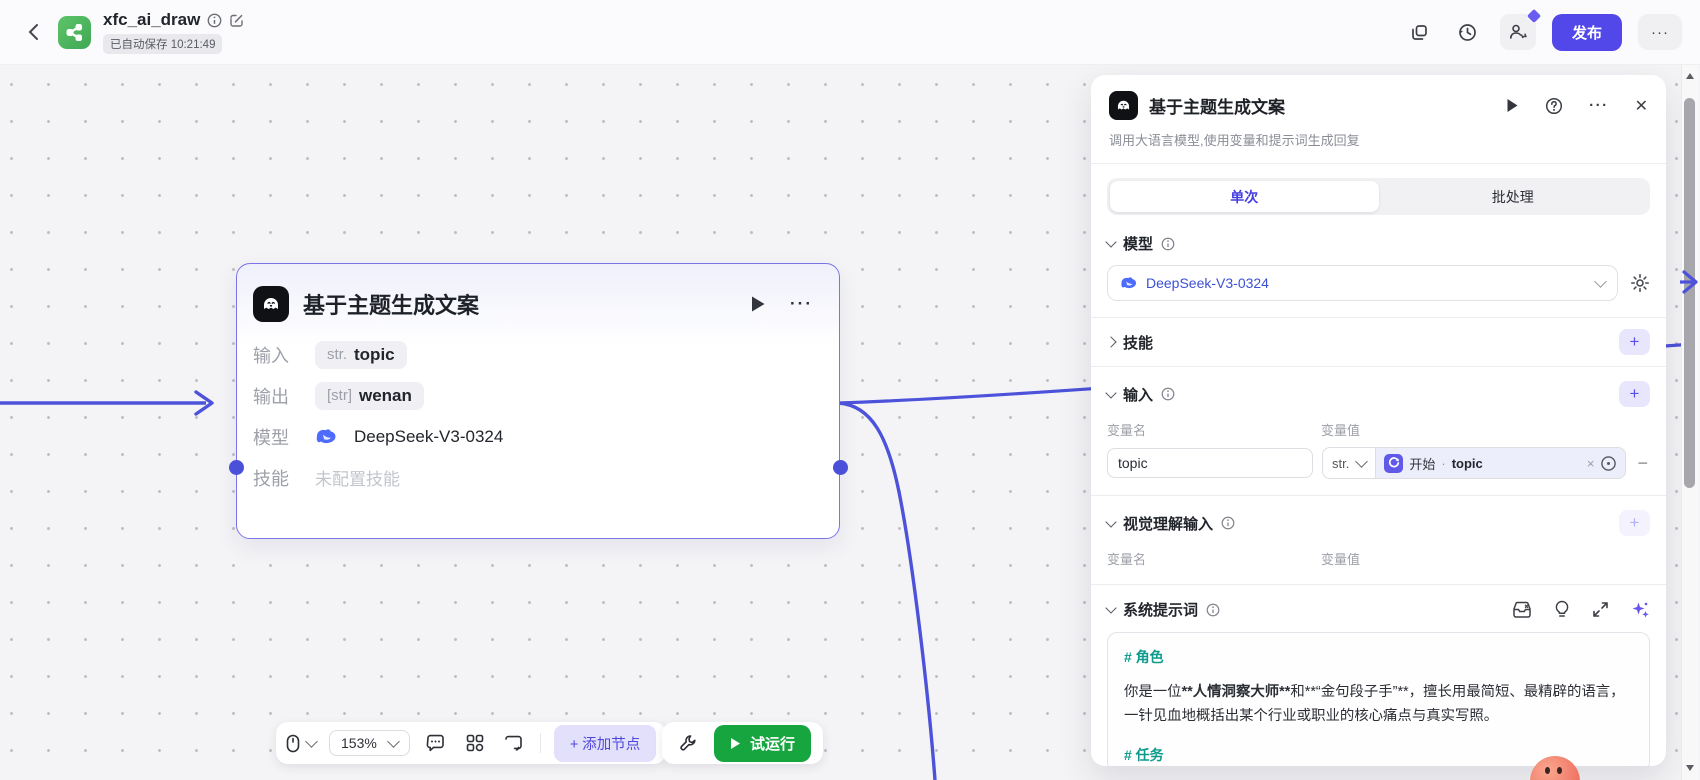 Image resolution: width=1700 pixels, height=780 pixels. Describe the element at coordinates (1138, 343) in the screenshot. I see `skills-section-title: 技能` at that location.